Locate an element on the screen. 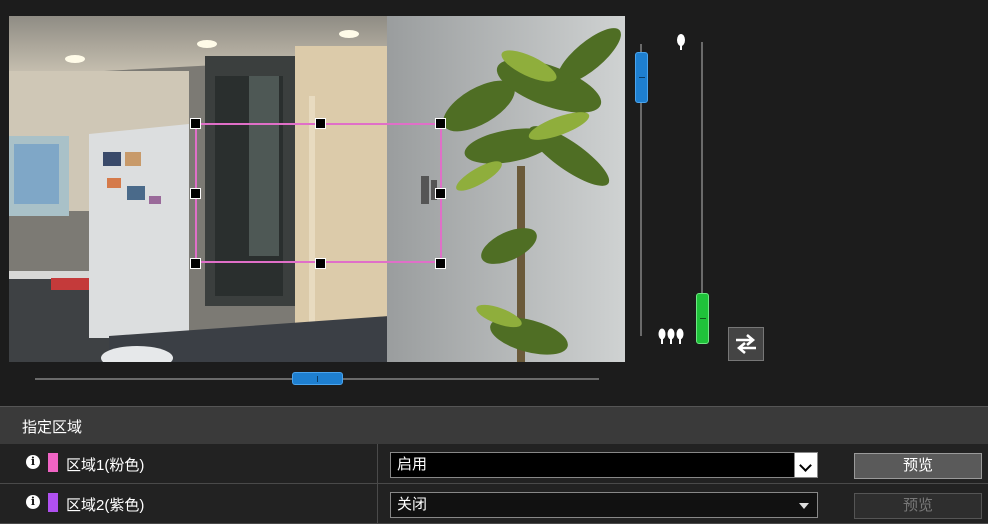 This screenshot has height=524, width=988. resize-handle-top-left is located at coordinates (195, 123).